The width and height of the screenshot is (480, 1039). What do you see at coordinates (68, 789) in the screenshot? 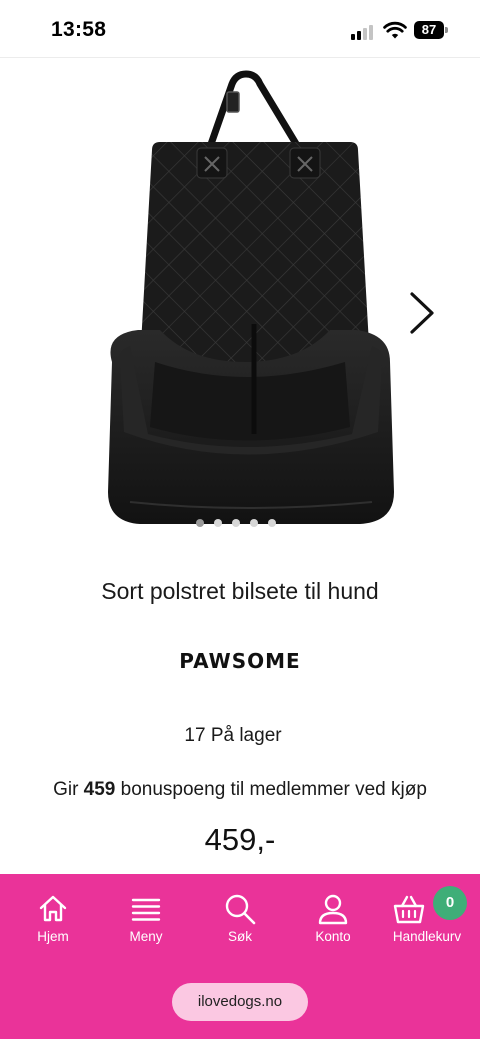
I see `bonus-prefix: Gir` at bounding box center [68, 789].